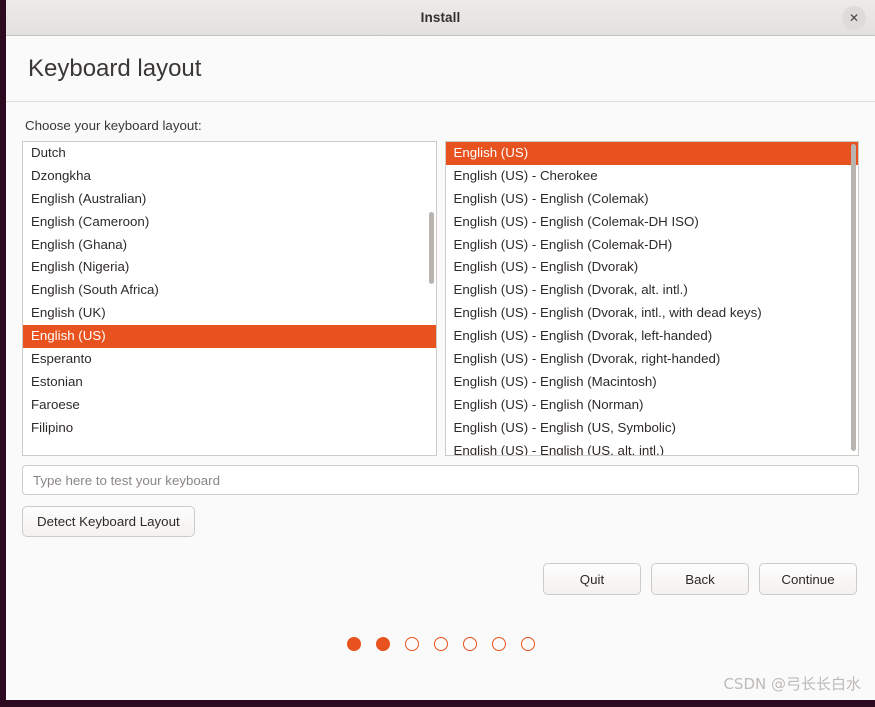 The image size is (875, 707). I want to click on close-icon: ✕, so click(854, 17).